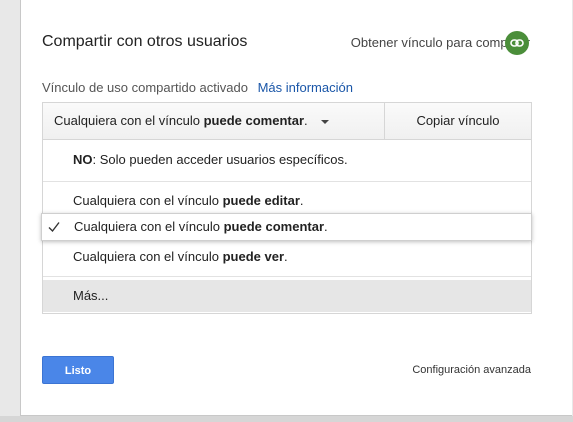 Image resolution: width=573 pixels, height=422 pixels. I want to click on access-dropdown-suffix: ., so click(306, 120).